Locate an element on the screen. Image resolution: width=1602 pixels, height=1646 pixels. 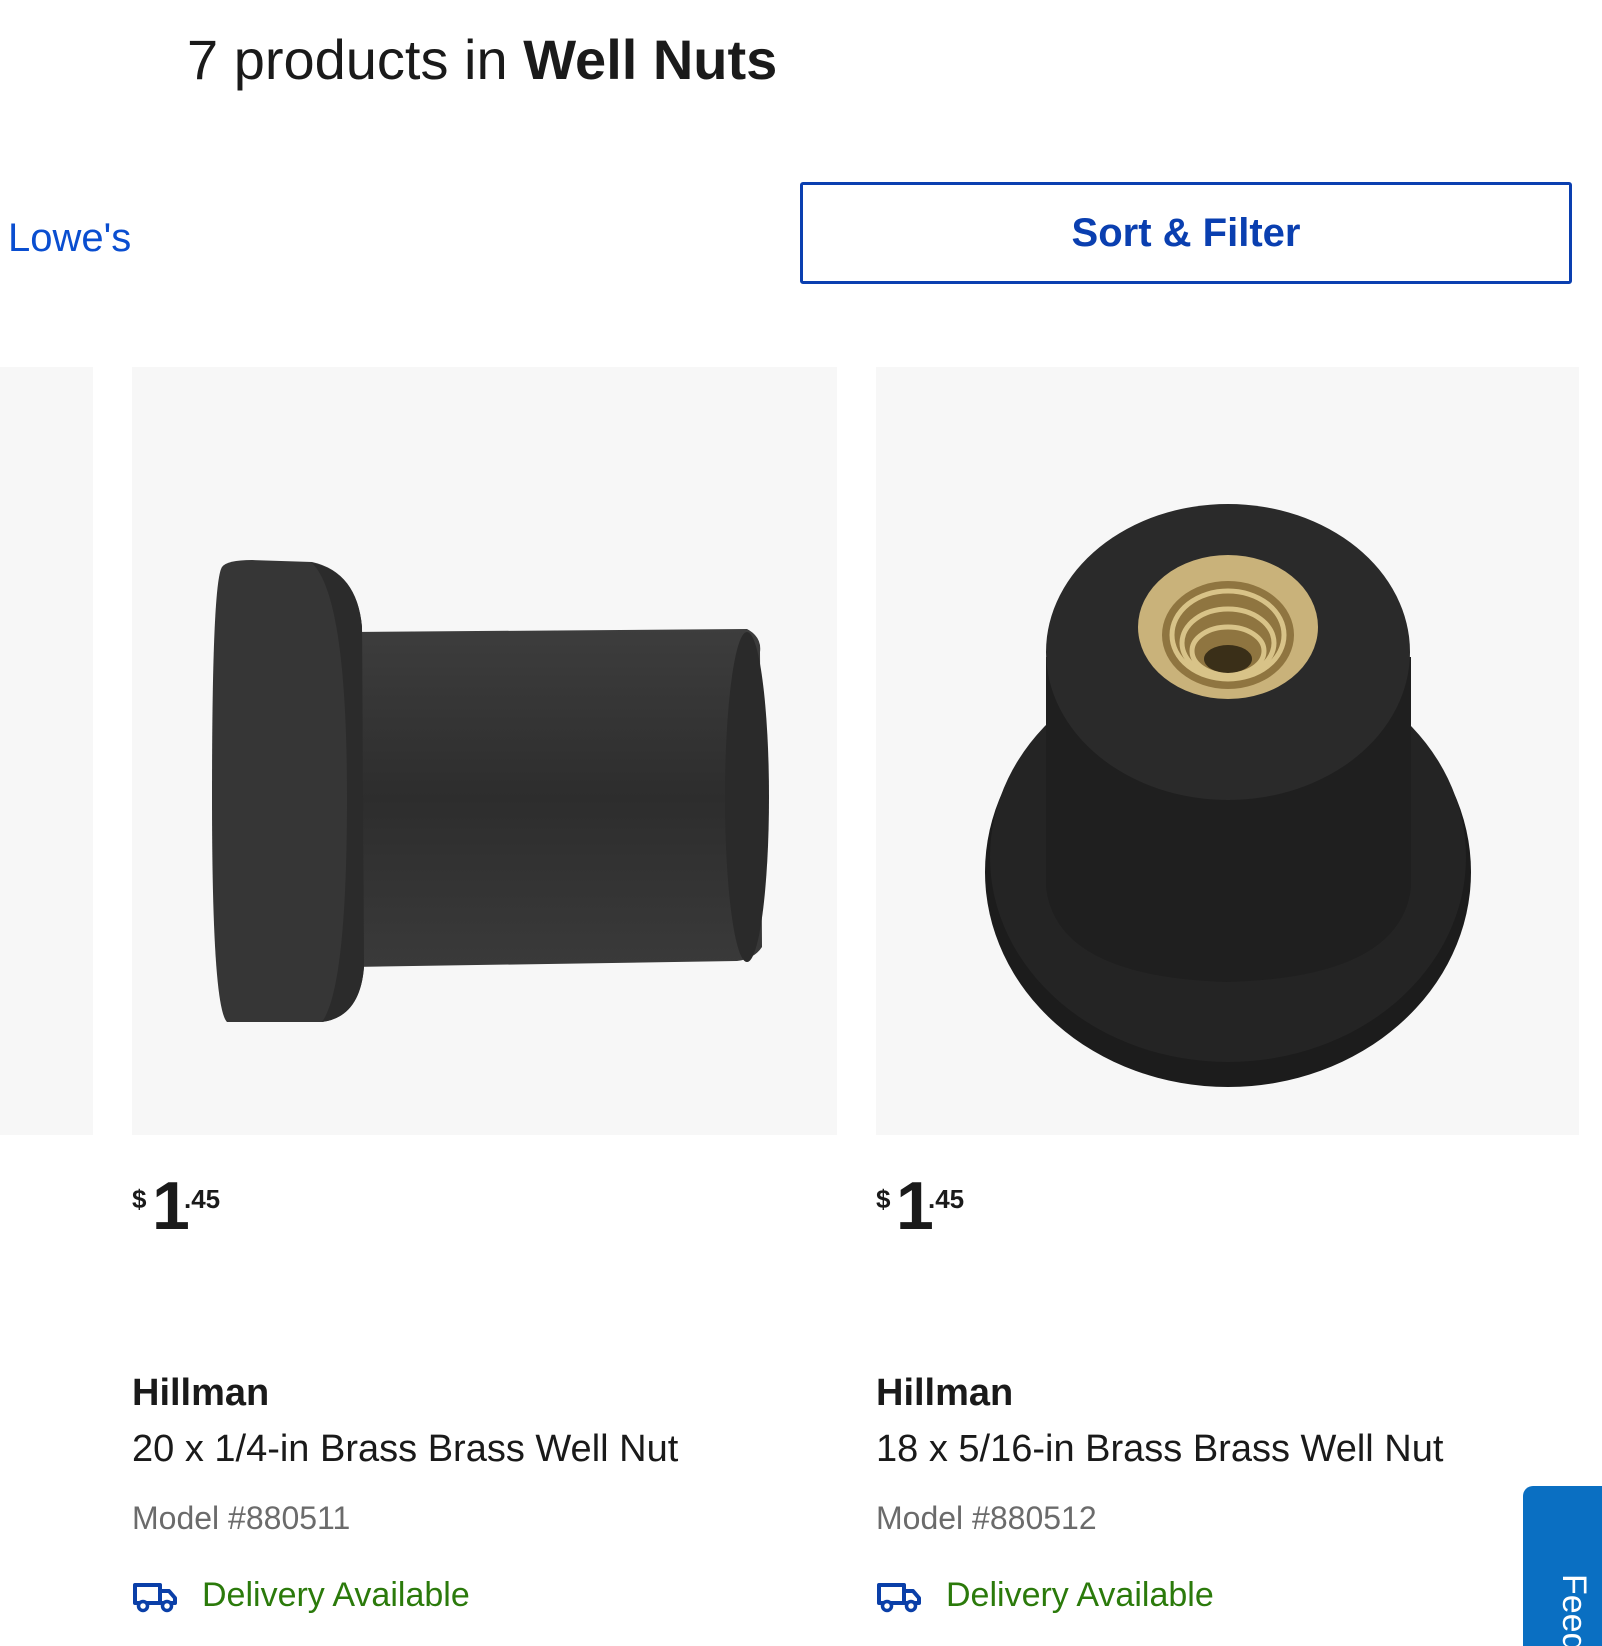
product-brand-2: Hillman is located at coordinates (945, 1393).